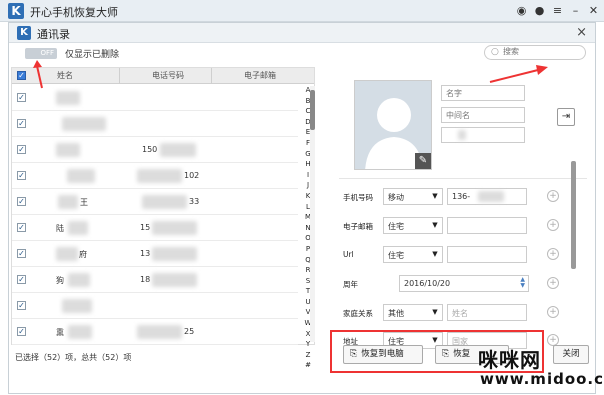  What do you see at coordinates (553, 312) in the screenshot?
I see `add-relation-icon: +` at bounding box center [553, 312].